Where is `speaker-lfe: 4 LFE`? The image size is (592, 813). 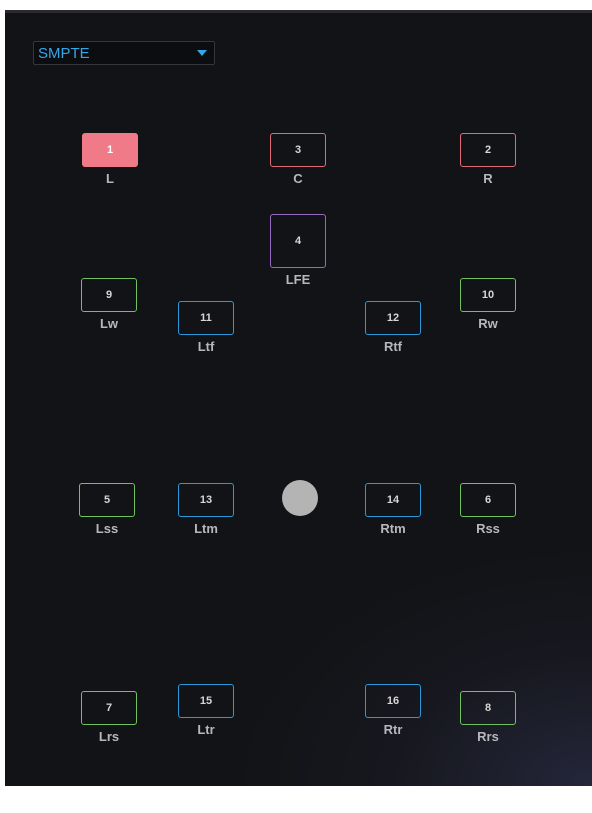 speaker-lfe: 4 LFE is located at coordinates (298, 250).